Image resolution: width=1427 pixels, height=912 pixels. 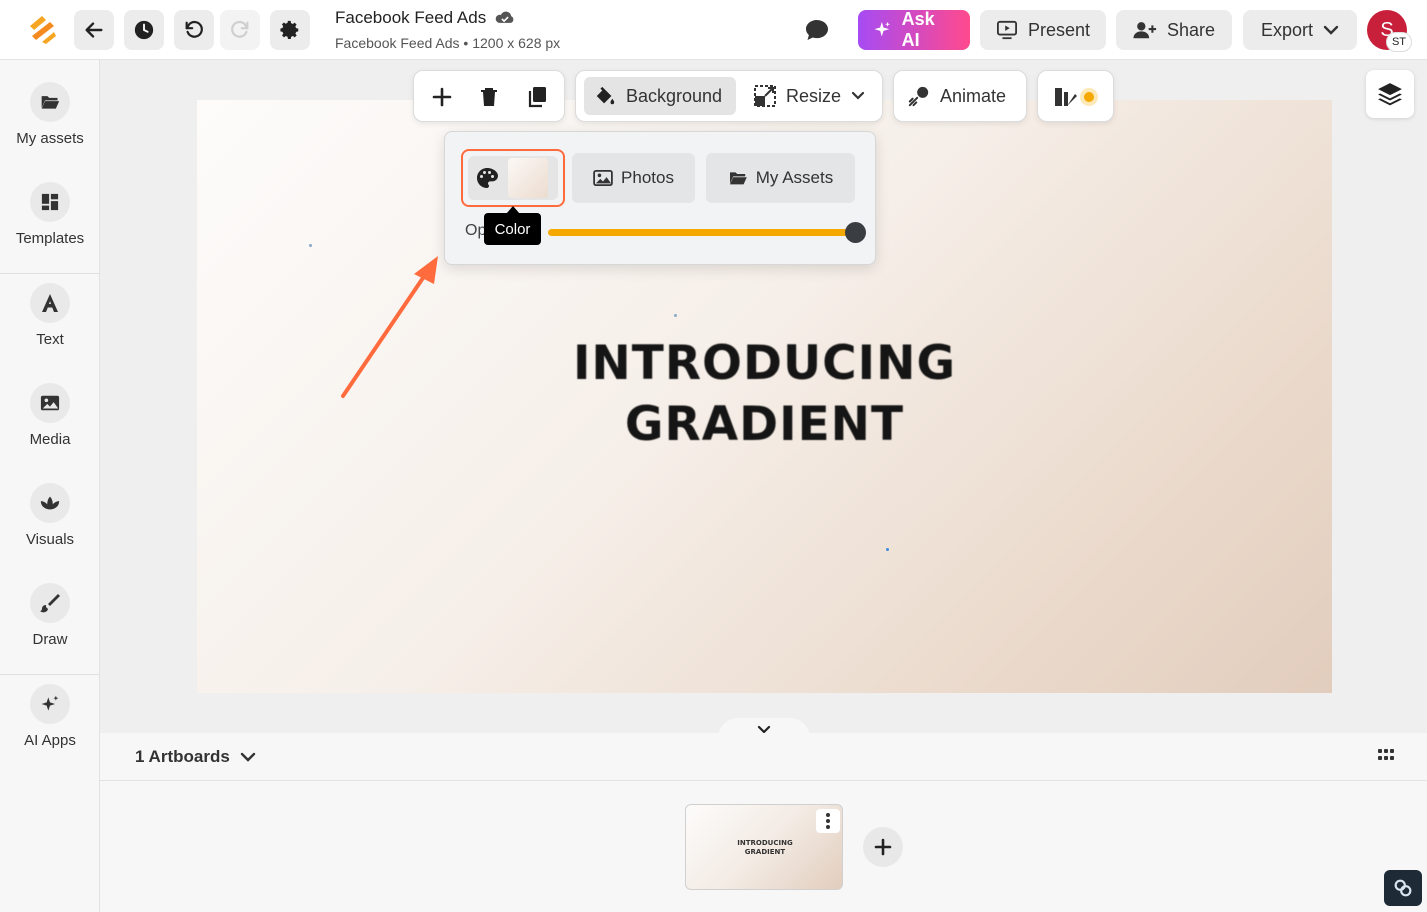 I want to click on thumbnail-text: INTRODUCING GRADIENT, so click(x=764, y=848).